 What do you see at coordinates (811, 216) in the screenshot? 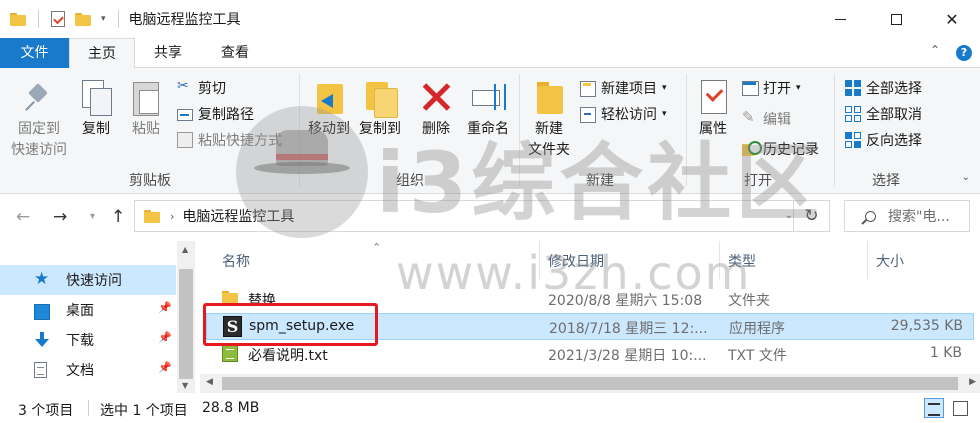
I see `refresh-button: ↻` at bounding box center [811, 216].